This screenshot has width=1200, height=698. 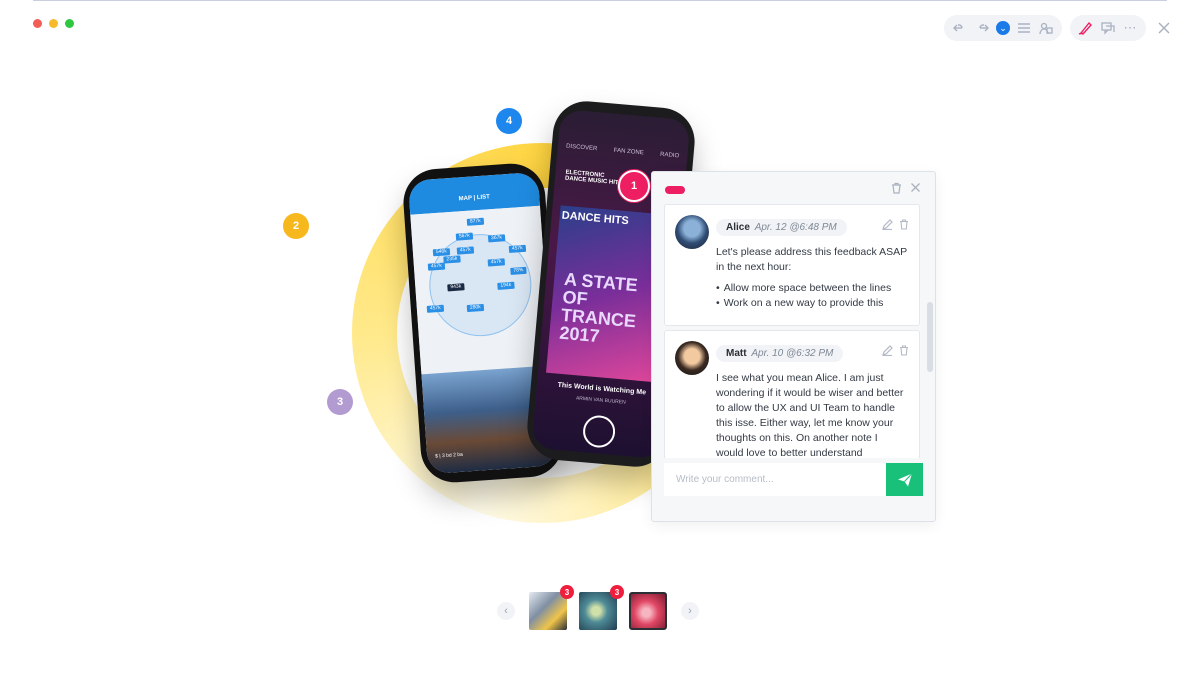 What do you see at coordinates (475, 221) in the screenshot?
I see `map-price-pin: 877k` at bounding box center [475, 221].